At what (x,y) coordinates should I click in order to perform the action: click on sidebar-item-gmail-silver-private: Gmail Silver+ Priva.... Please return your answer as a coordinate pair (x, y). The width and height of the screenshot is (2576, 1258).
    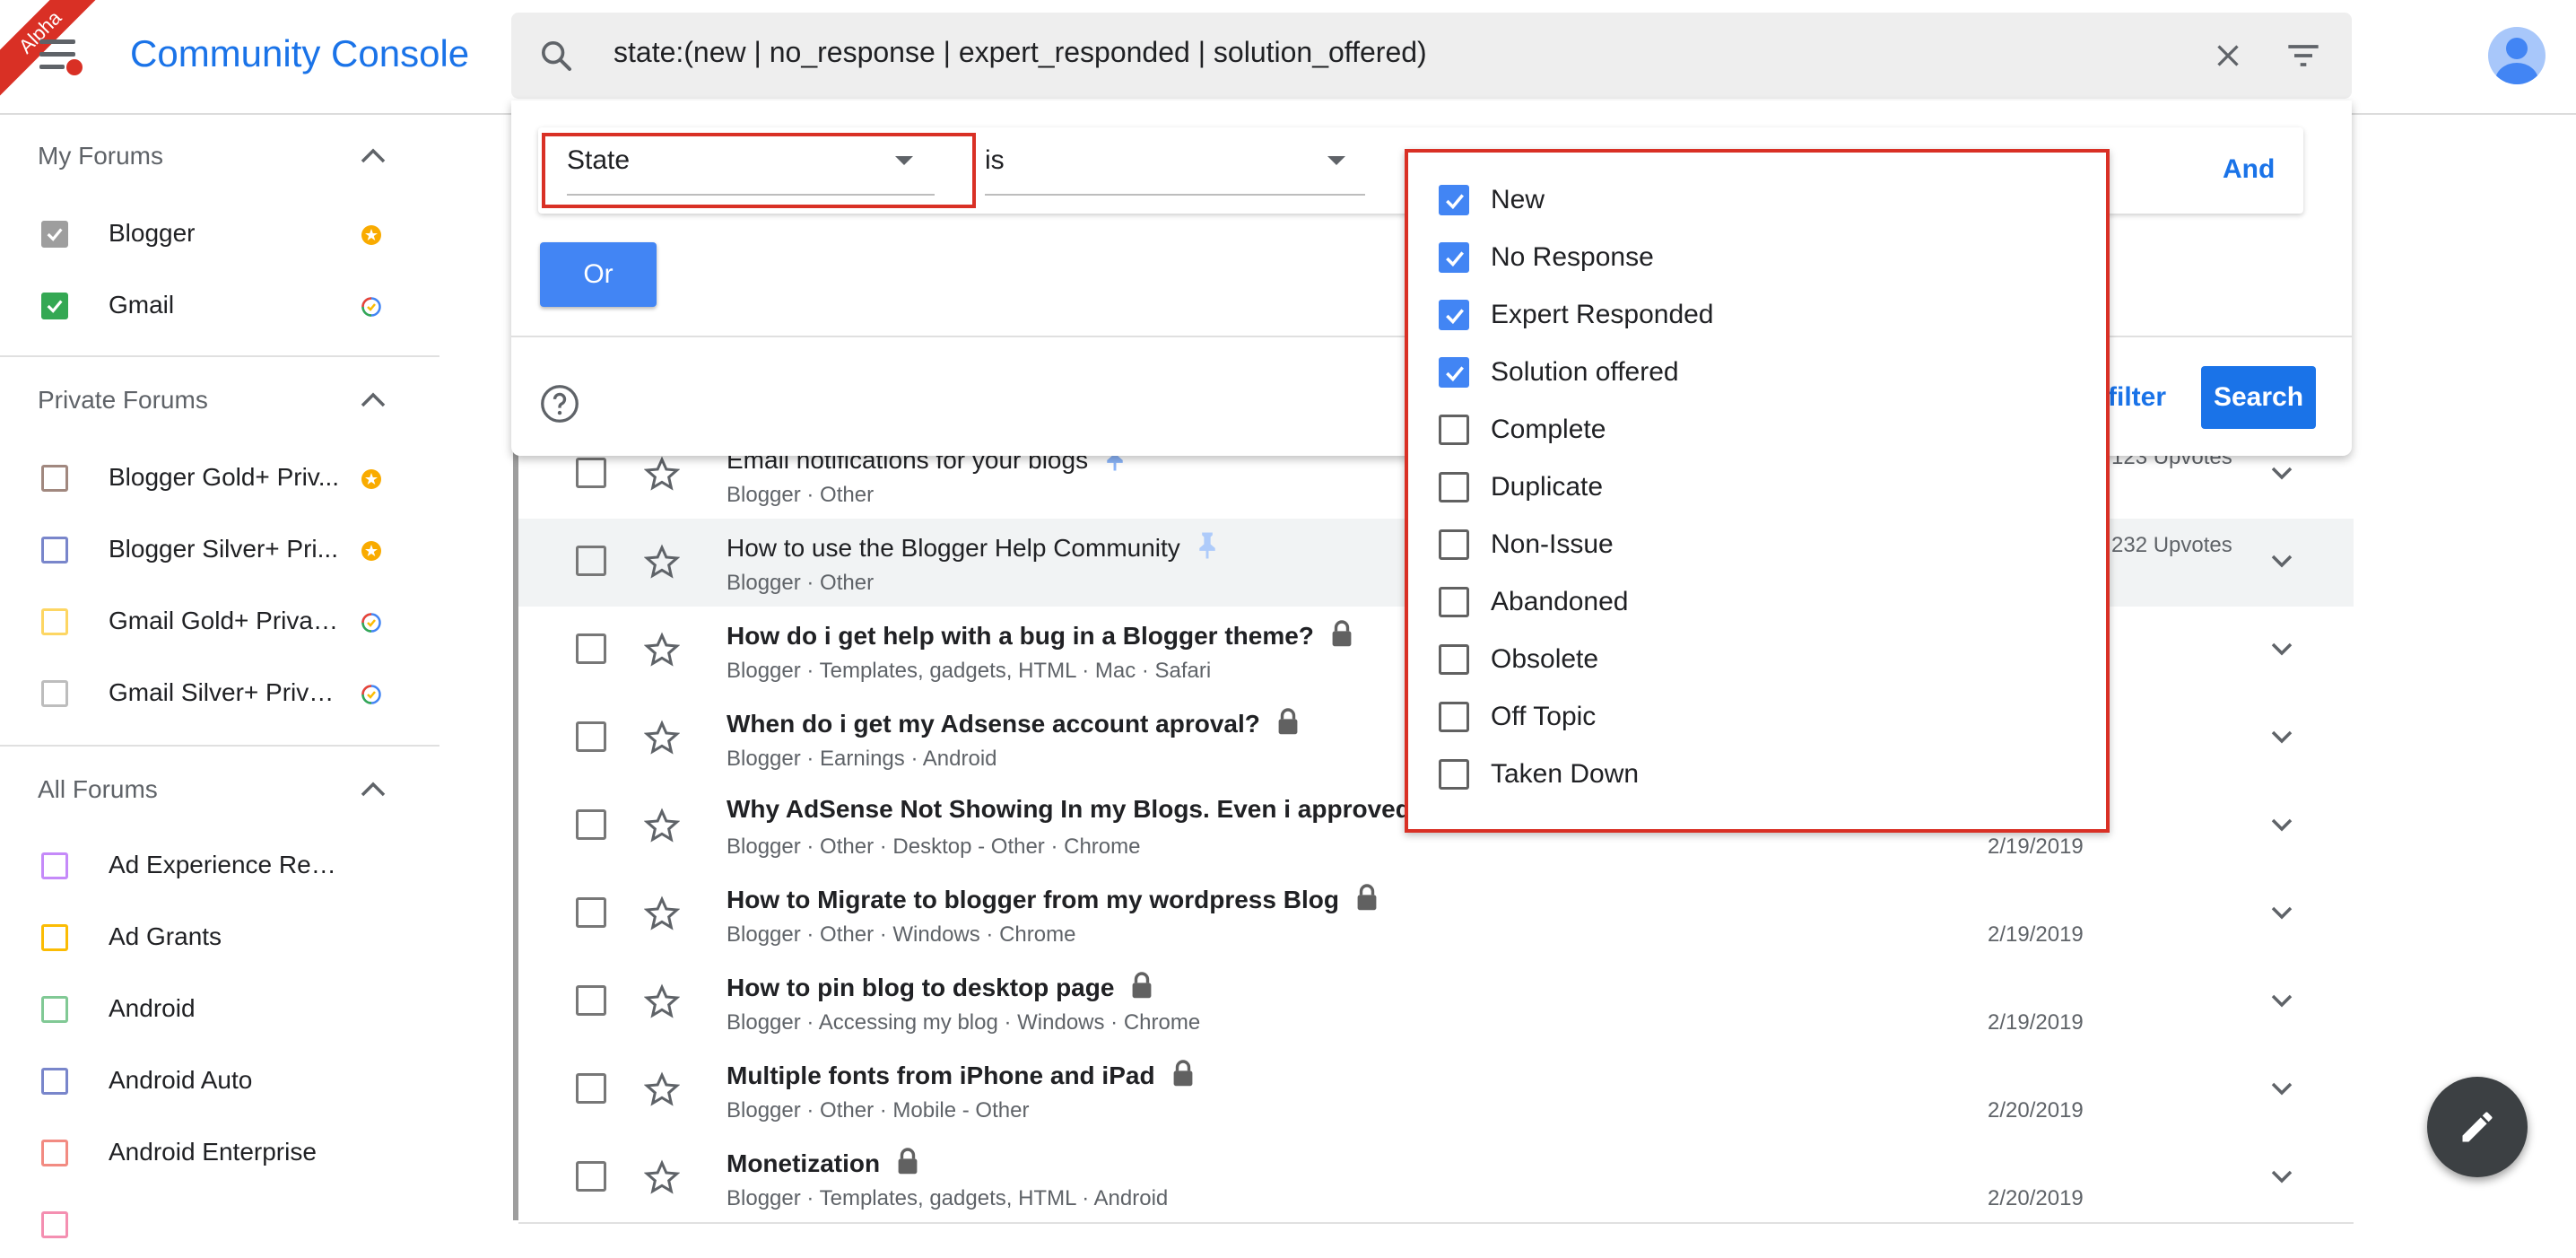
    Looking at the image, I should click on (219, 696).